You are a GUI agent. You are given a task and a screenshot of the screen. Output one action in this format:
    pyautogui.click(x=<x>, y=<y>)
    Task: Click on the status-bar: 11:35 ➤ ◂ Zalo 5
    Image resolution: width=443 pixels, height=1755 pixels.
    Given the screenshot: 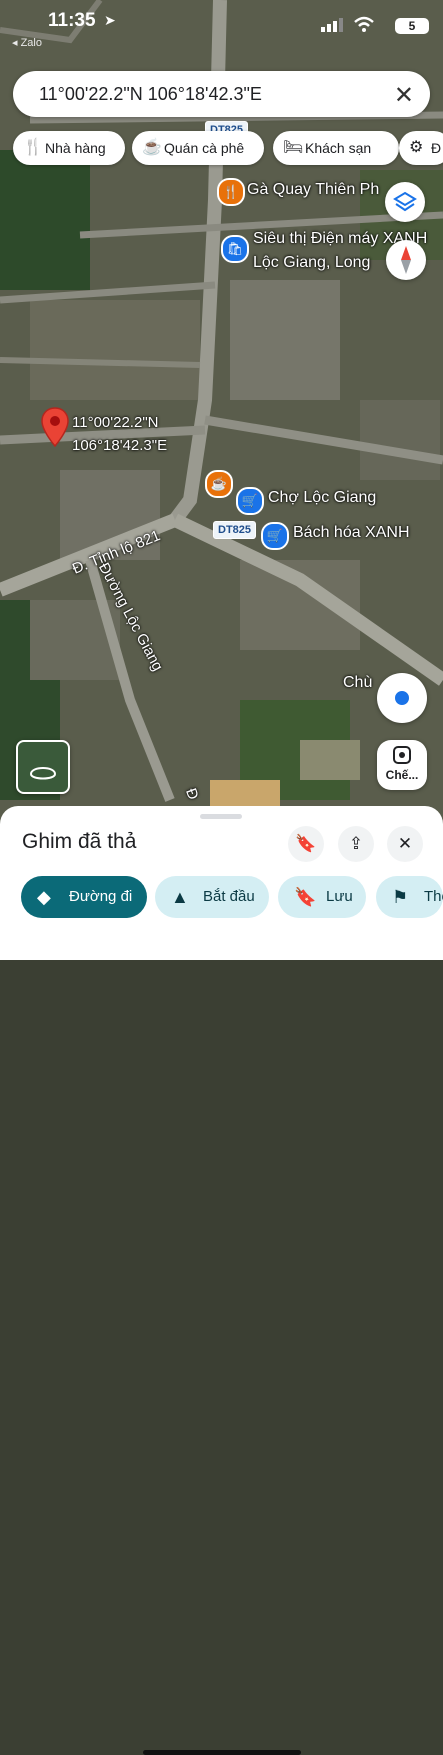 What is the action you would take?
    pyautogui.click(x=221, y=24)
    